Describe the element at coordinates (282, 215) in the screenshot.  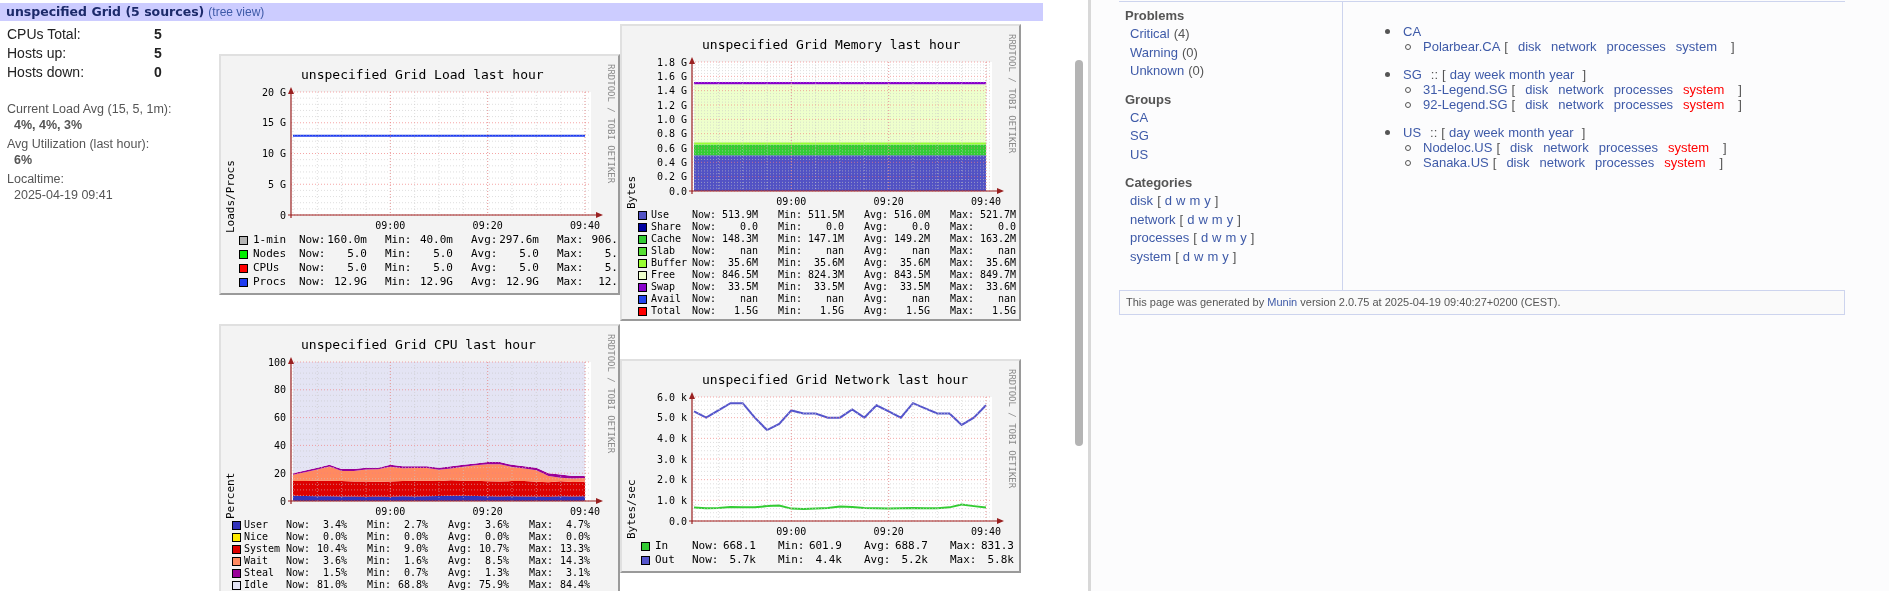
I see `y-tick-label: 0` at that location.